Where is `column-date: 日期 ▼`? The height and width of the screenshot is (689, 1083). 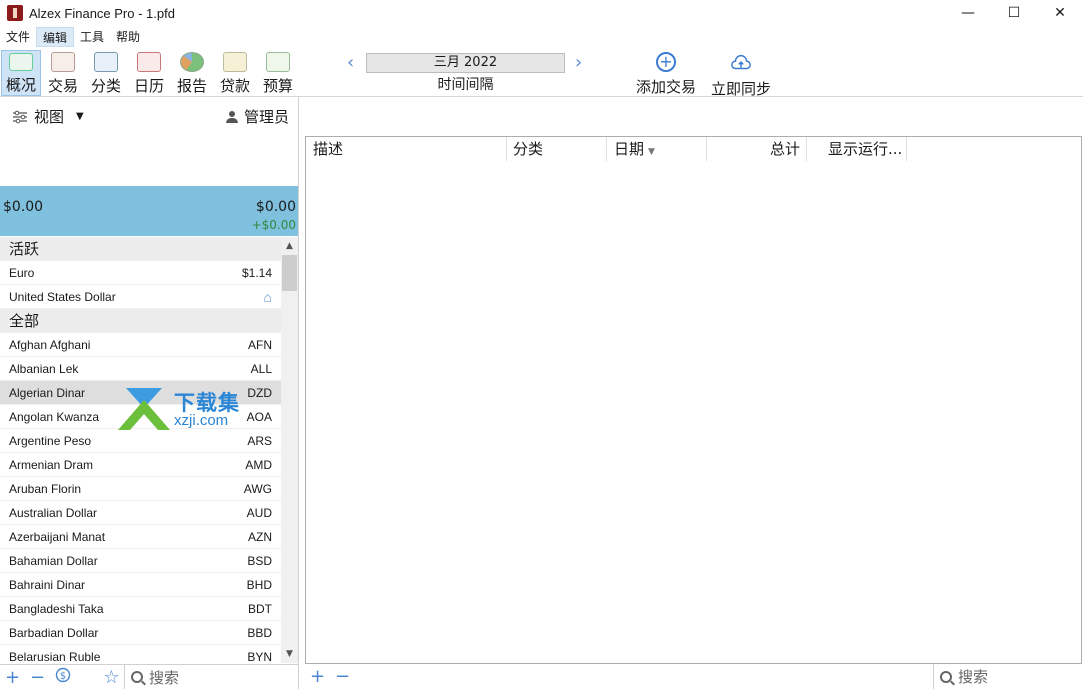 column-date: 日期 ▼ is located at coordinates (657, 149).